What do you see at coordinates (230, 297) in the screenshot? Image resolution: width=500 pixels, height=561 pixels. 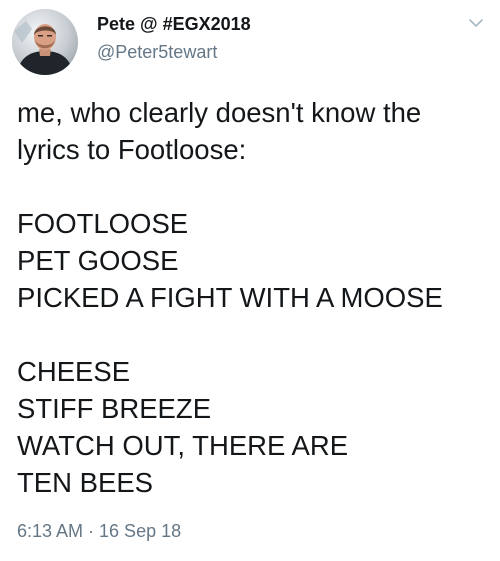 I see `tweet-text-line: PICKED A FIGHT WITH A MOOSE` at bounding box center [230, 297].